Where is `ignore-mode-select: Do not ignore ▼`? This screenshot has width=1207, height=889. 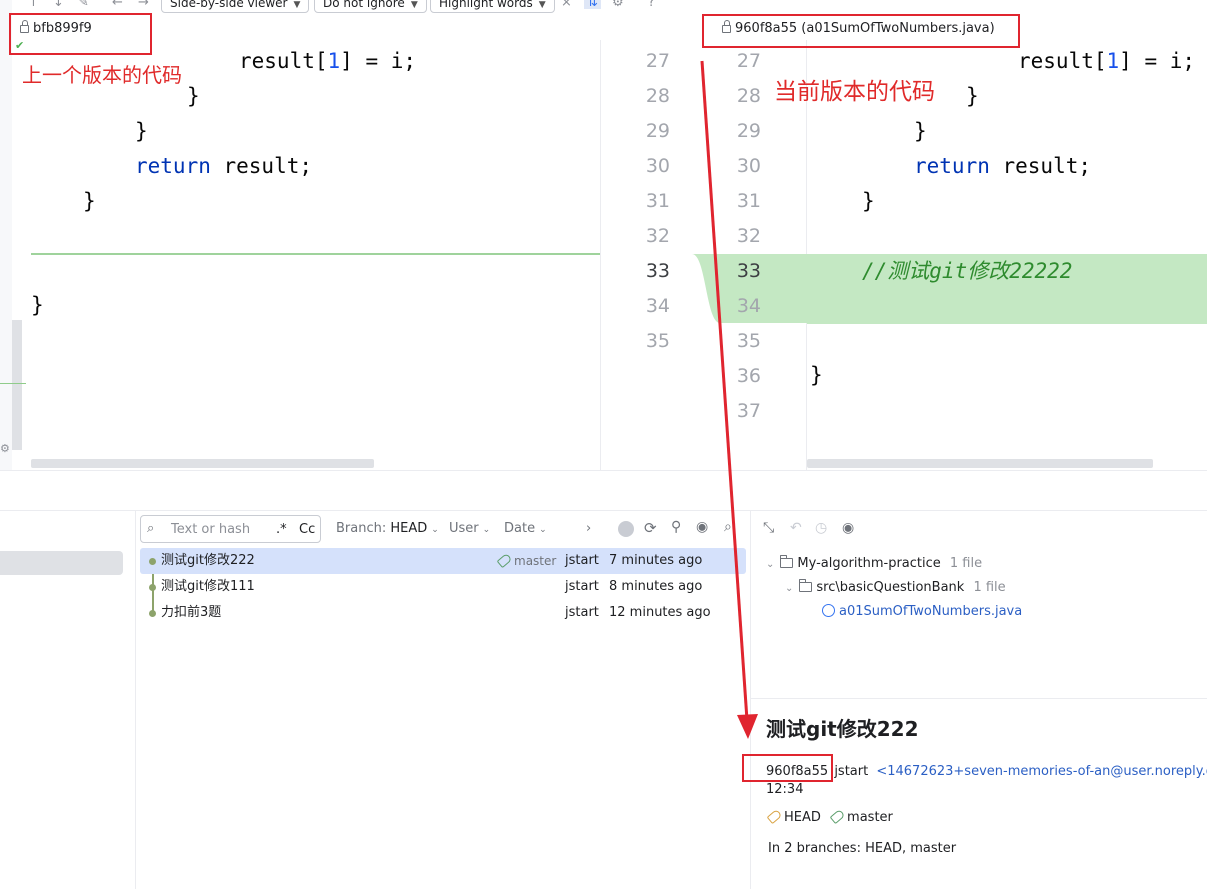
ignore-mode-select: Do not ignore ▼ is located at coordinates (370, 6).